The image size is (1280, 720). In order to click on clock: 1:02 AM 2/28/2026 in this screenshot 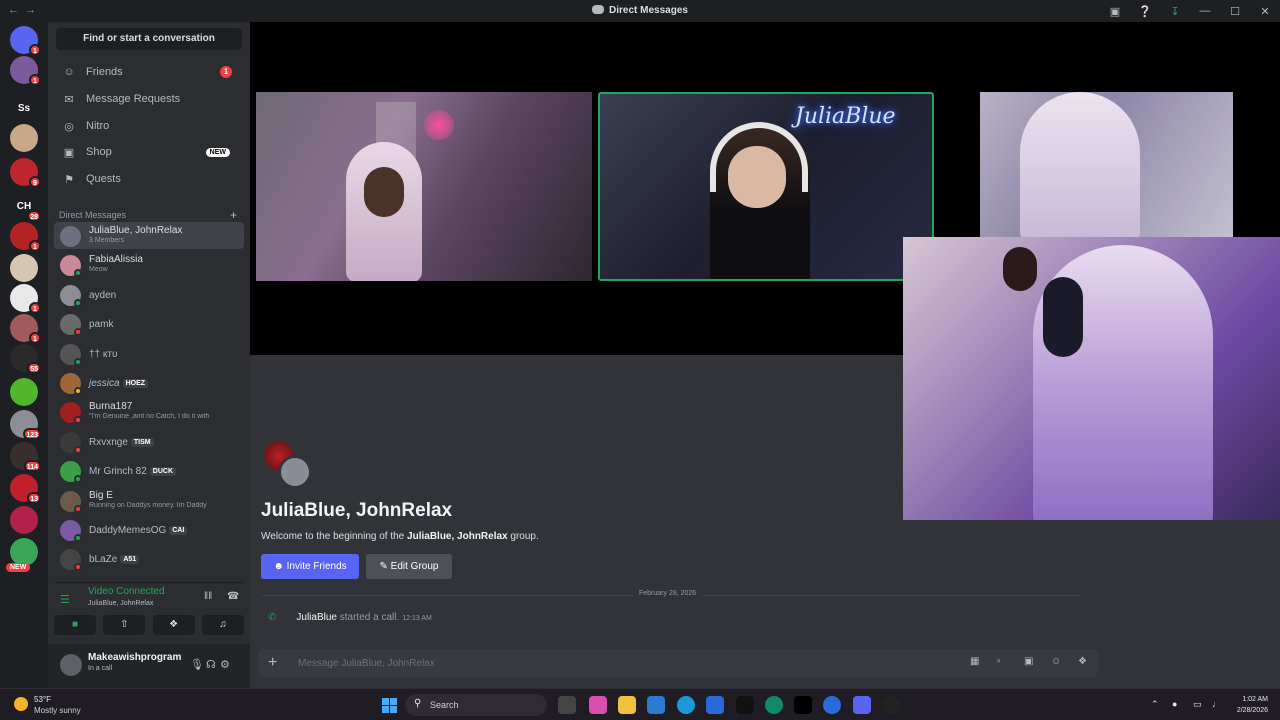, I will do `click(1248, 705)`.